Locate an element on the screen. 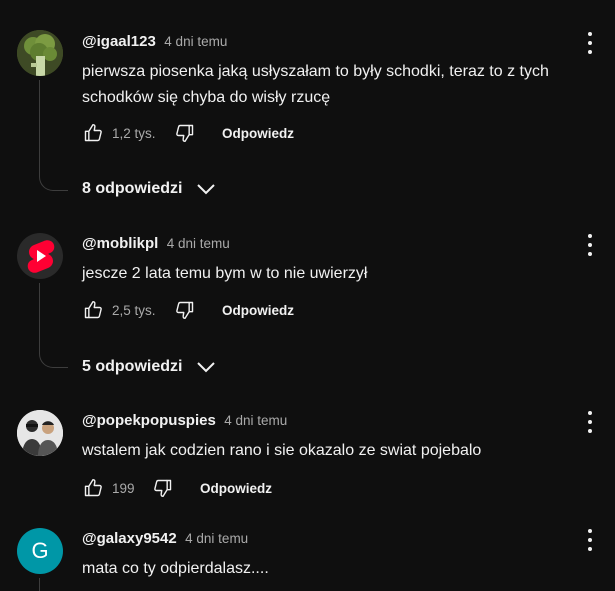  like-count: 2,5 tys. is located at coordinates (134, 310).